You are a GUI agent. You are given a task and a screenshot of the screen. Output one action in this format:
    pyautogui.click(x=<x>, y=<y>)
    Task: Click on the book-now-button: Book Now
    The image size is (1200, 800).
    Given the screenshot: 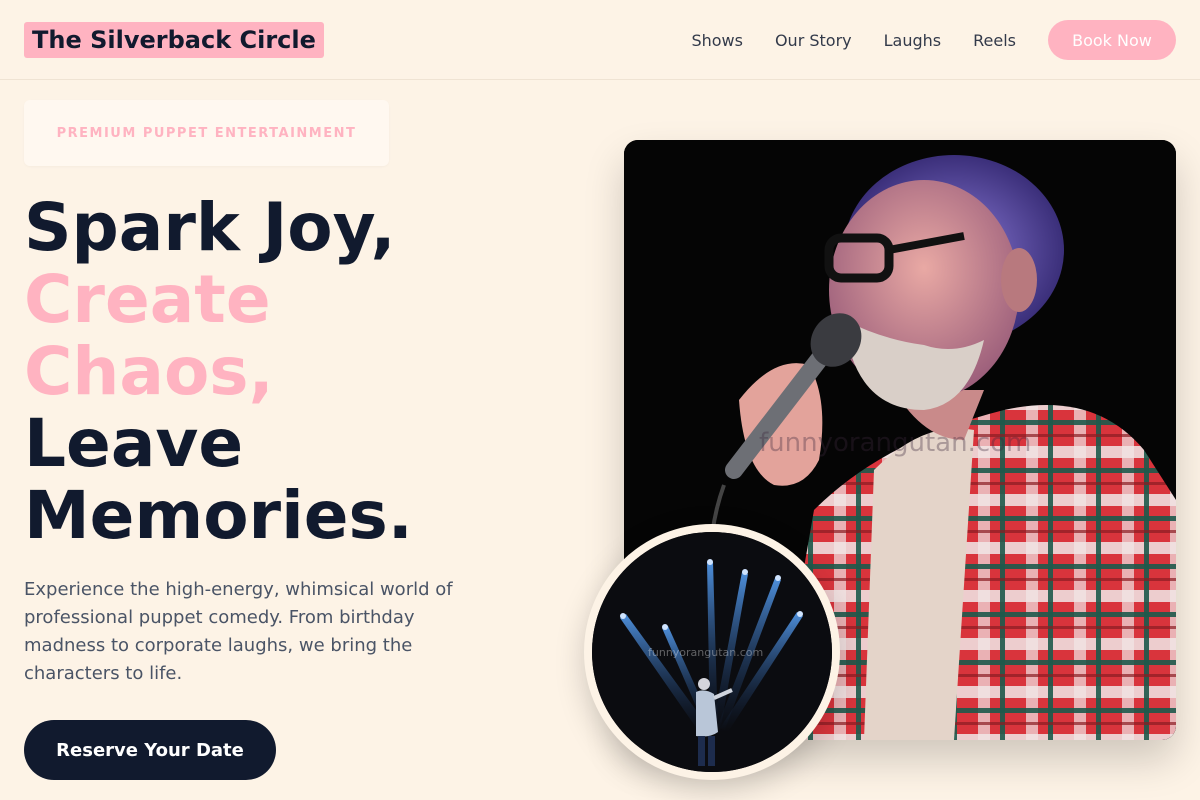 What is the action you would take?
    pyautogui.click(x=1112, y=40)
    